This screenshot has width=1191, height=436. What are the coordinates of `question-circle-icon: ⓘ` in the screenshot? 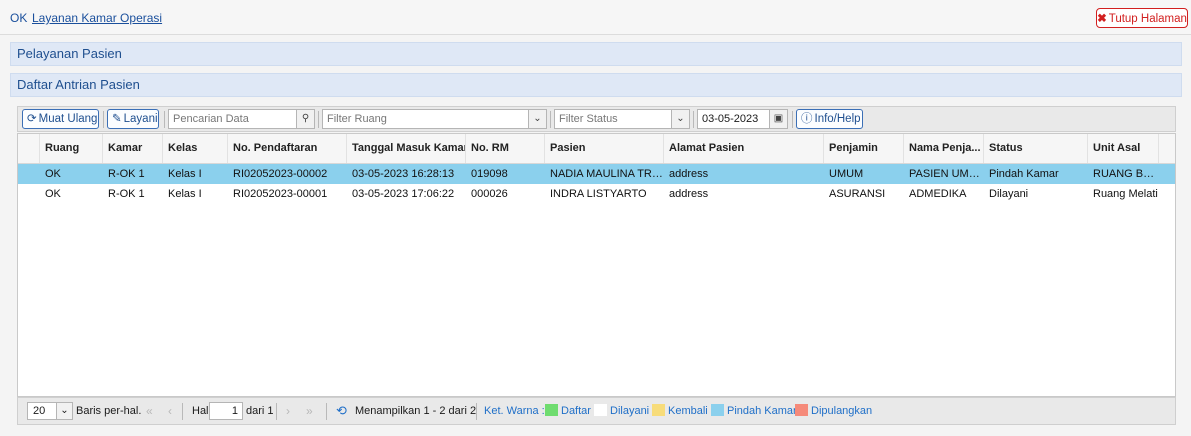 It's located at (807, 119).